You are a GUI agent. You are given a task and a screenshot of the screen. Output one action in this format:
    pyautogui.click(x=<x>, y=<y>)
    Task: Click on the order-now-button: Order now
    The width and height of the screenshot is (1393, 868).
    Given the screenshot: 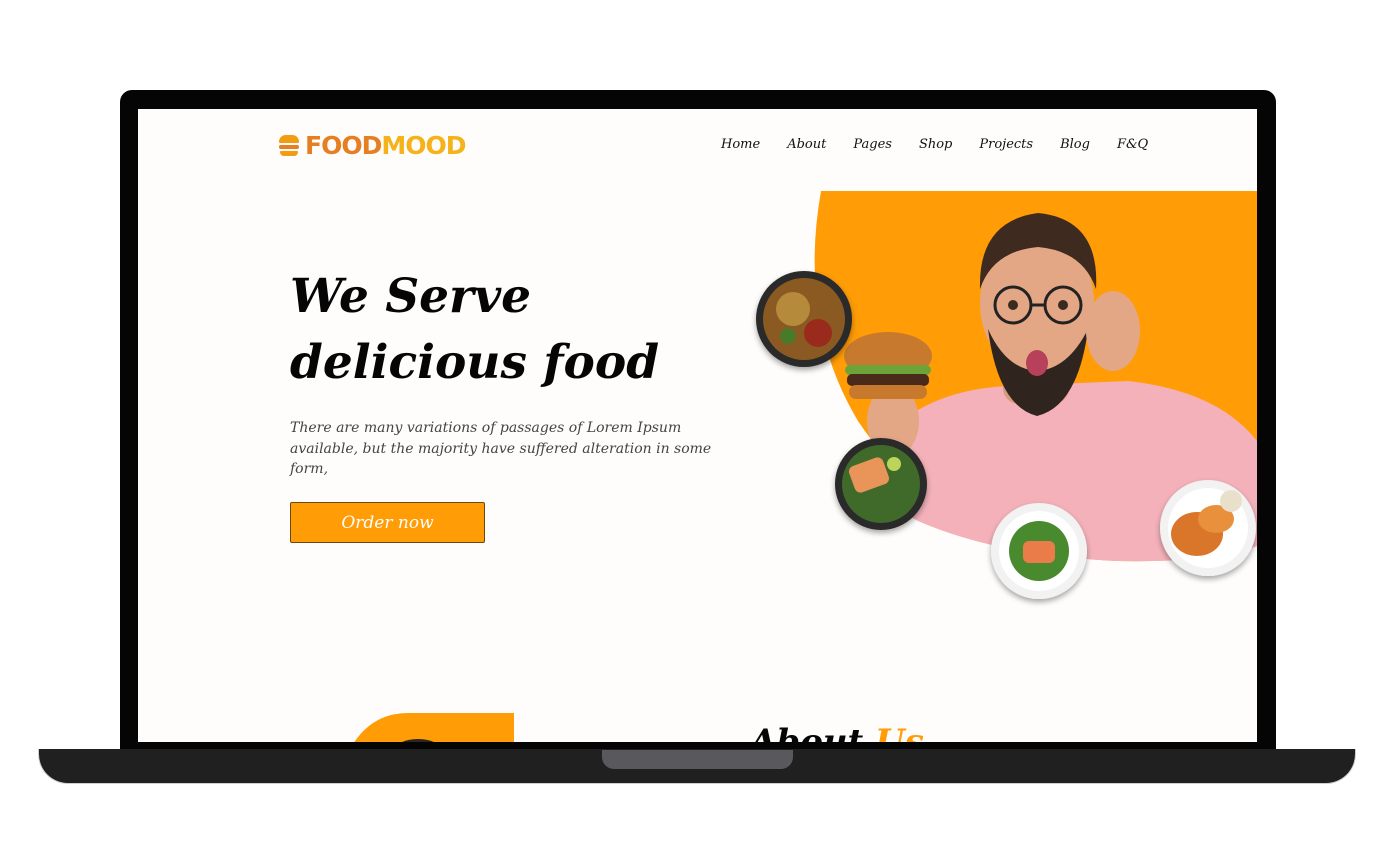 What is the action you would take?
    pyautogui.click(x=387, y=522)
    